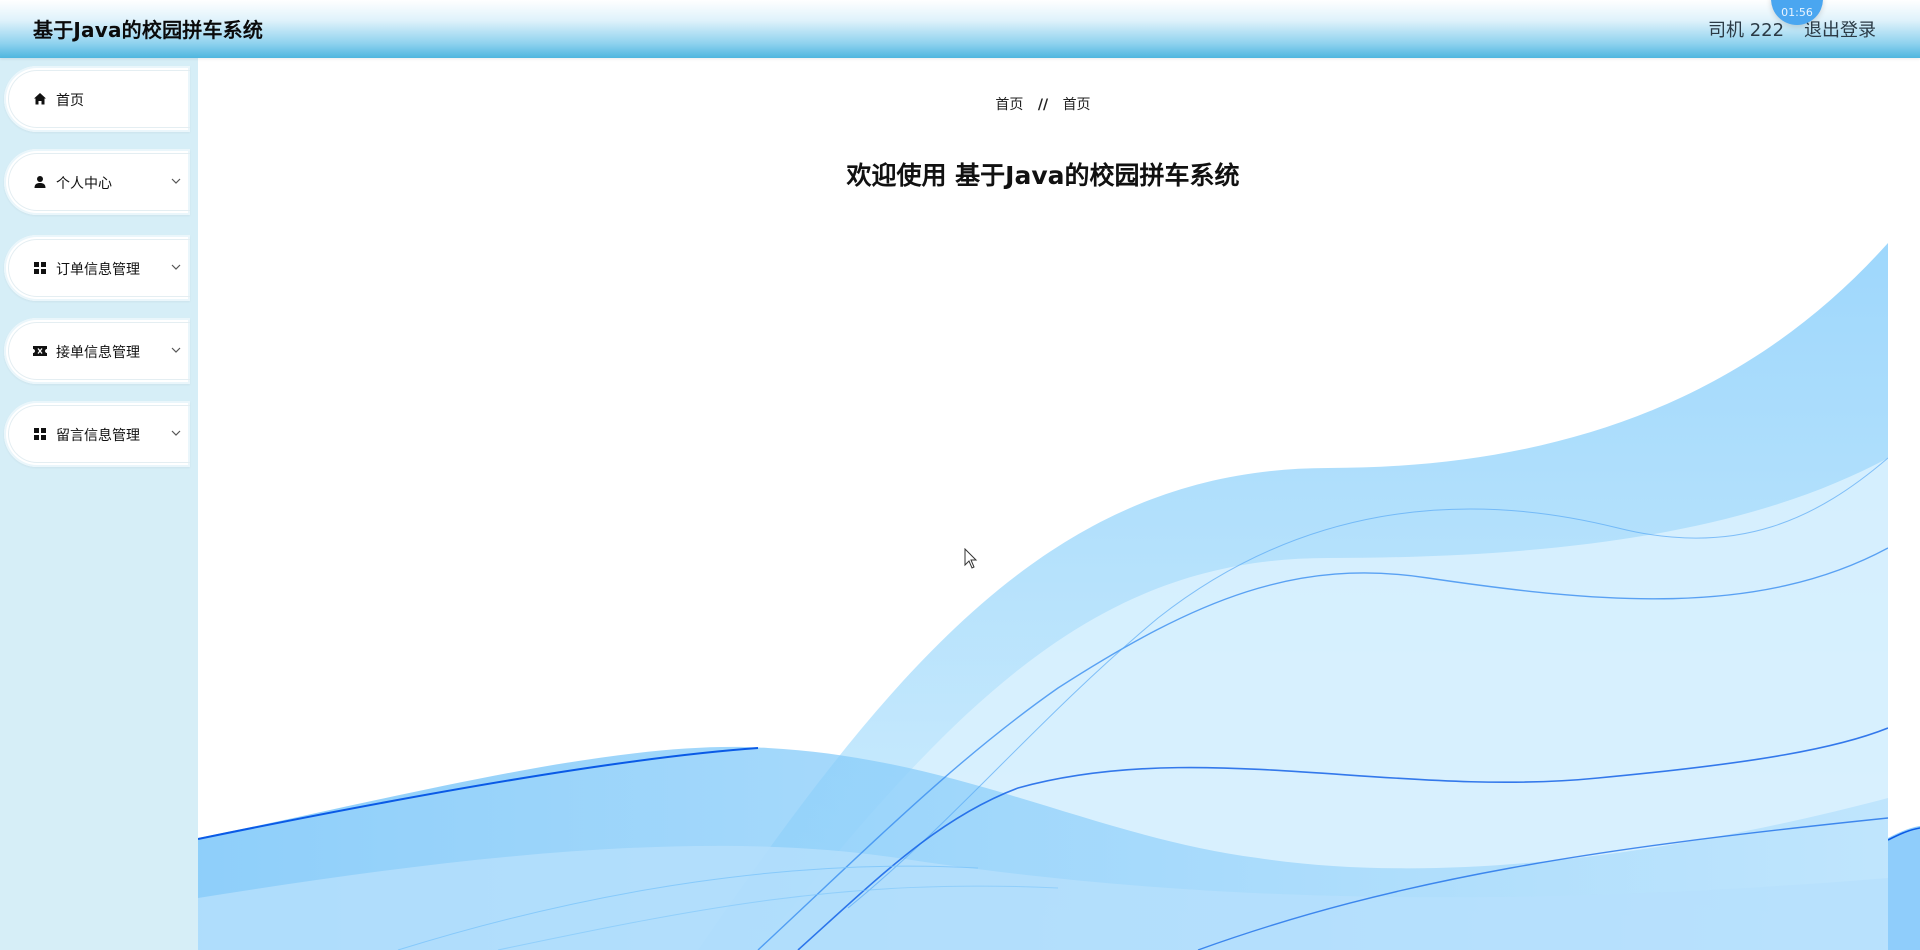 This screenshot has height=950, width=1920. What do you see at coordinates (971, 558) in the screenshot?
I see `mouse-cursor-icon` at bounding box center [971, 558].